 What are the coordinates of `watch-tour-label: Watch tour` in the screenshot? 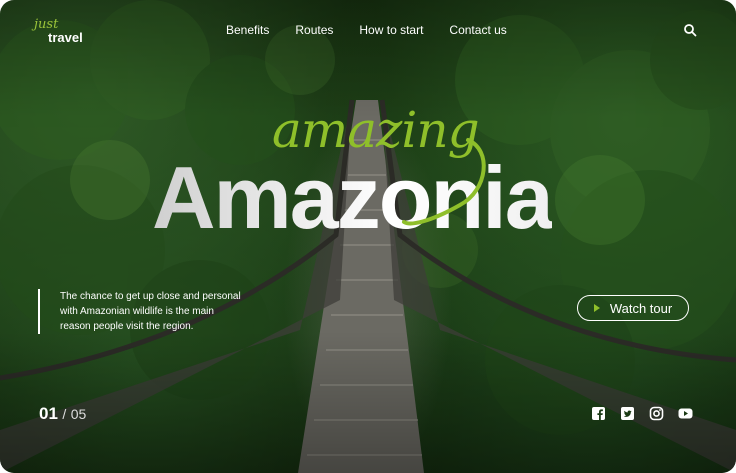 It's located at (641, 308).